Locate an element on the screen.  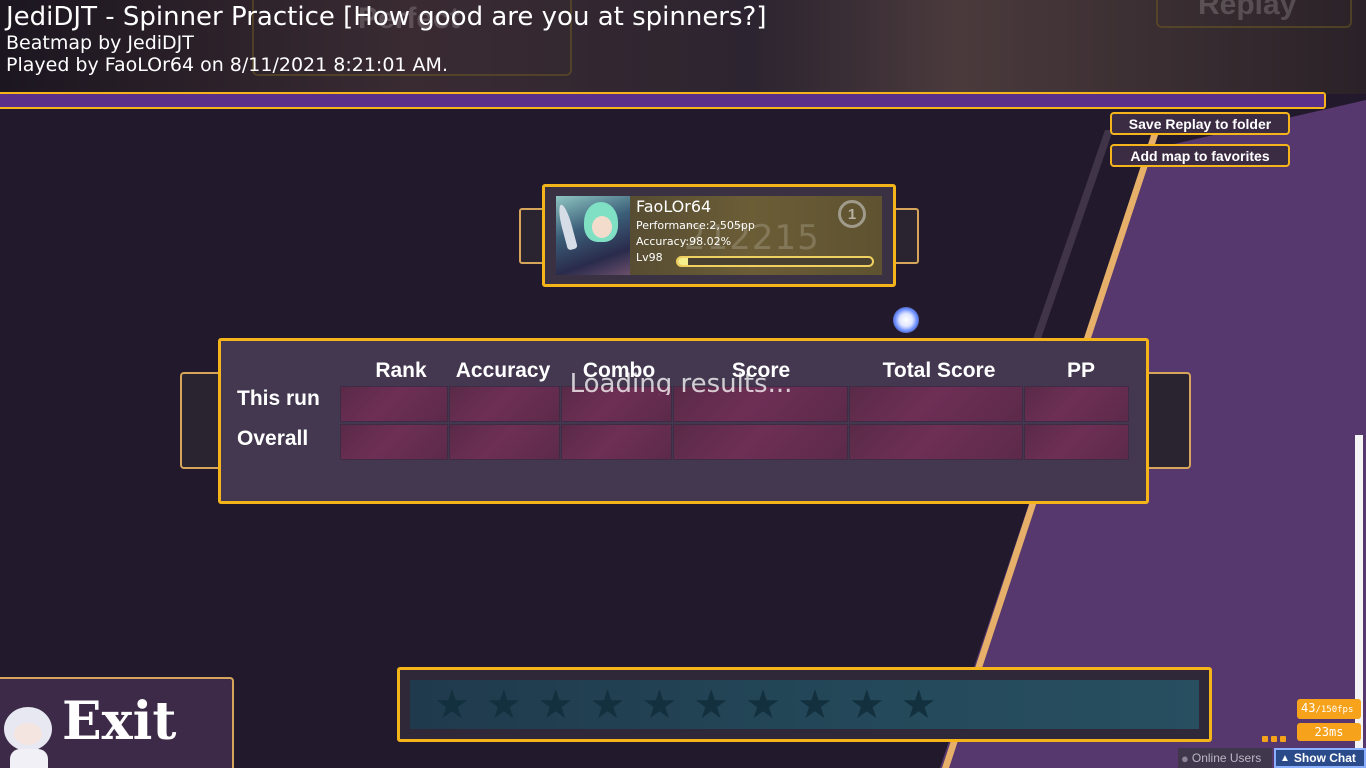
avatar-blade is located at coordinates (567, 227).